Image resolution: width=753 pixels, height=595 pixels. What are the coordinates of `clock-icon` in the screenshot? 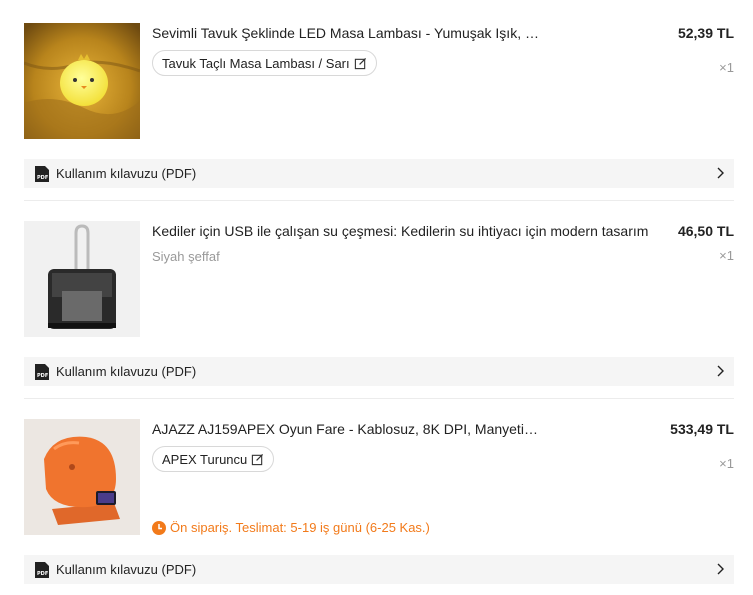 It's located at (159, 527).